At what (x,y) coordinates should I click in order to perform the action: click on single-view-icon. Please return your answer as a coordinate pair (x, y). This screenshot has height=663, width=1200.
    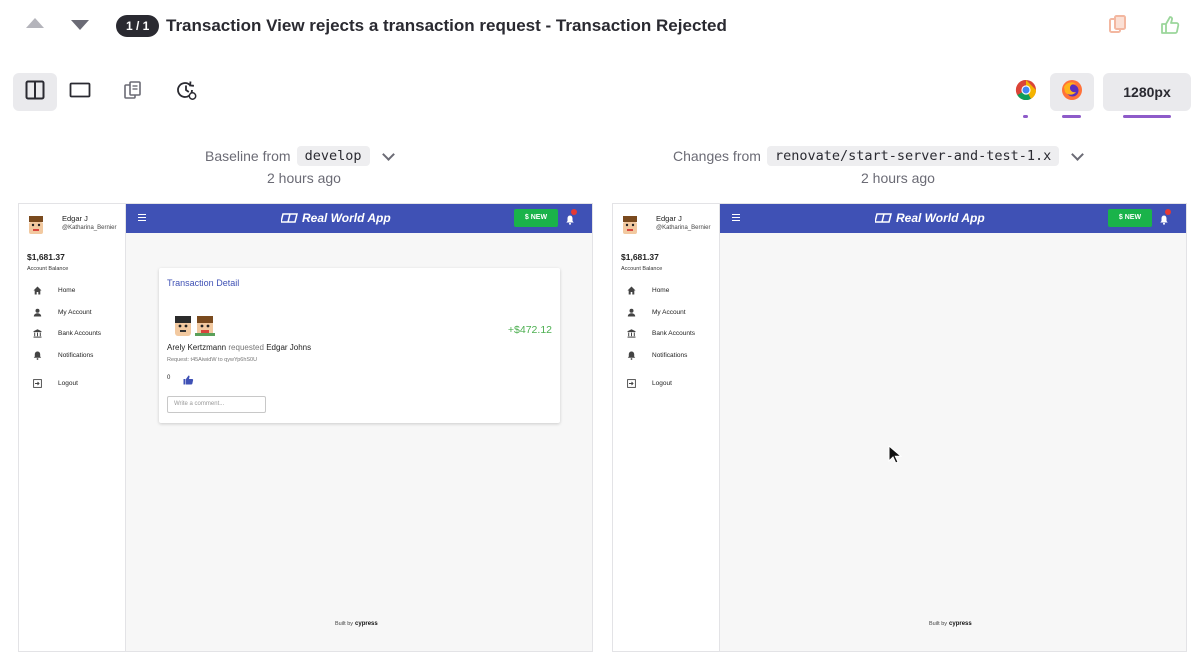
    Looking at the image, I should click on (80, 92).